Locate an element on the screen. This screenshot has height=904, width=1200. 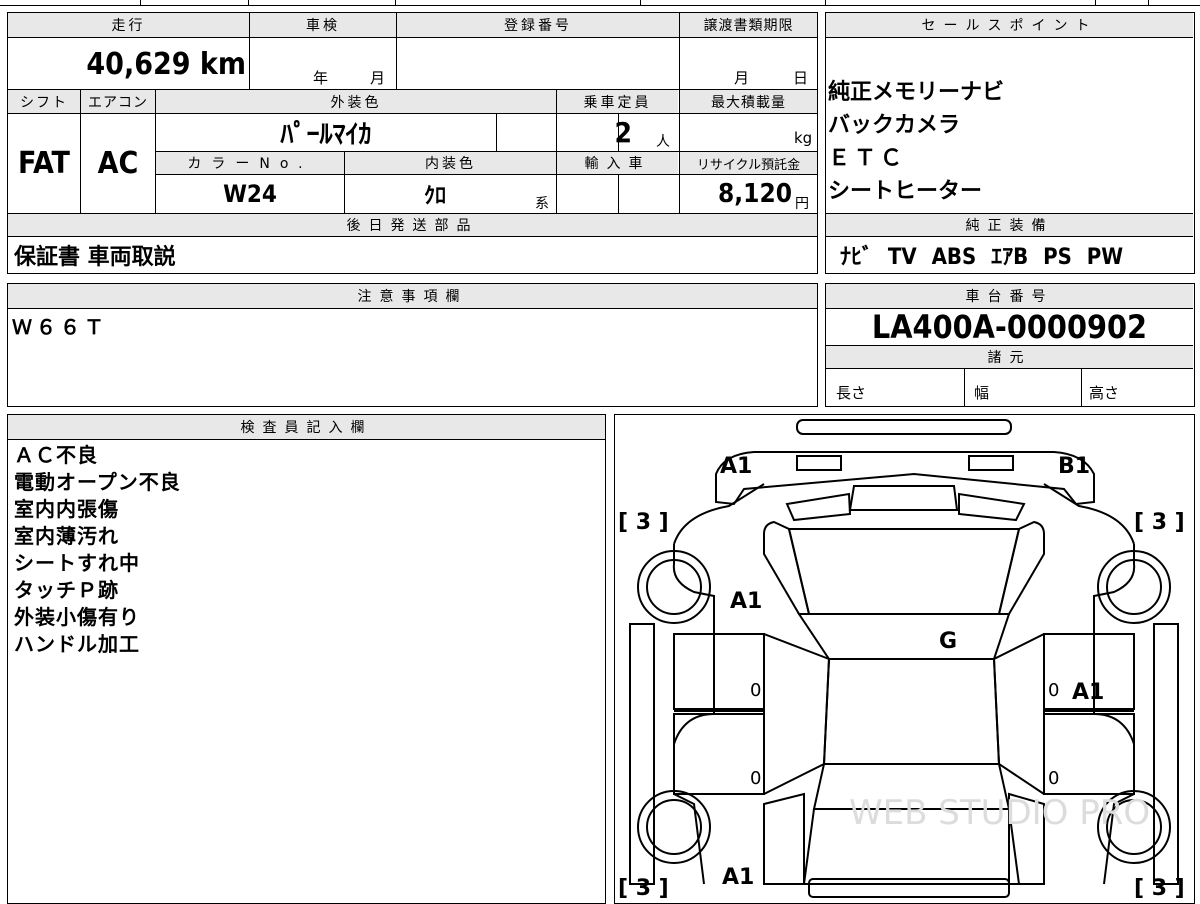
rear-left-code: A1 is located at coordinates (738, 877).